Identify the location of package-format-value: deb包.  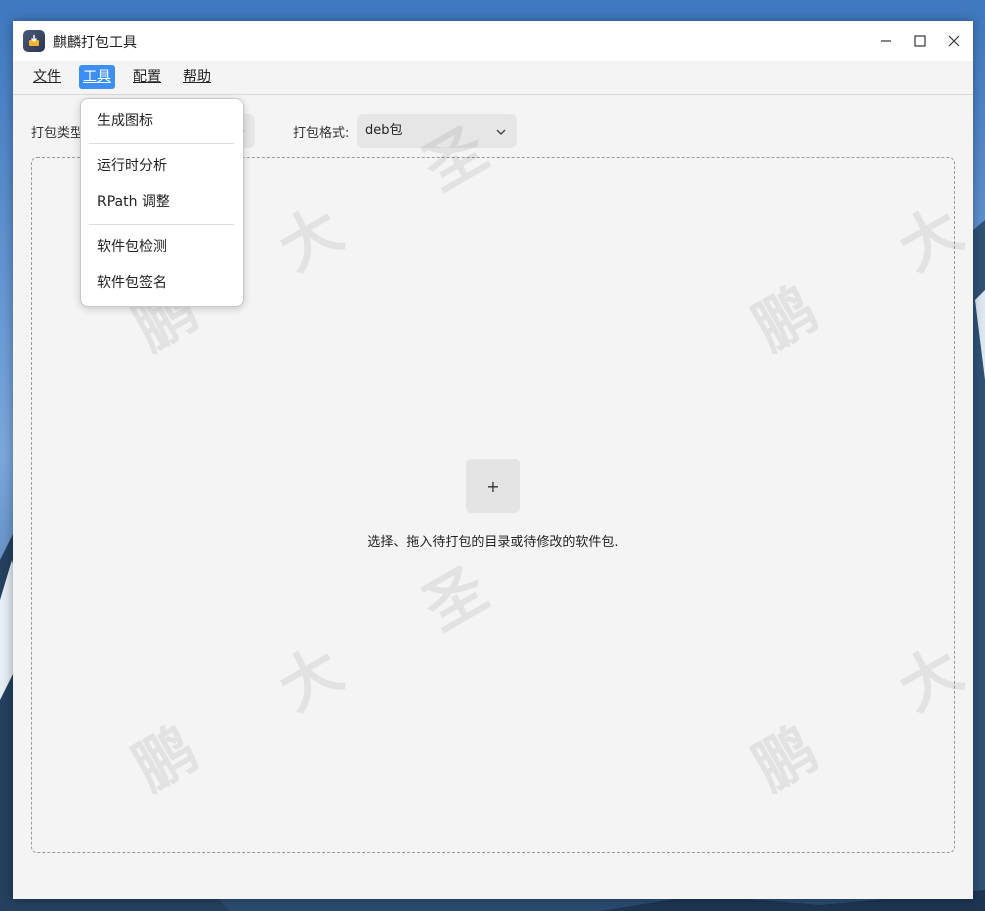
(384, 130).